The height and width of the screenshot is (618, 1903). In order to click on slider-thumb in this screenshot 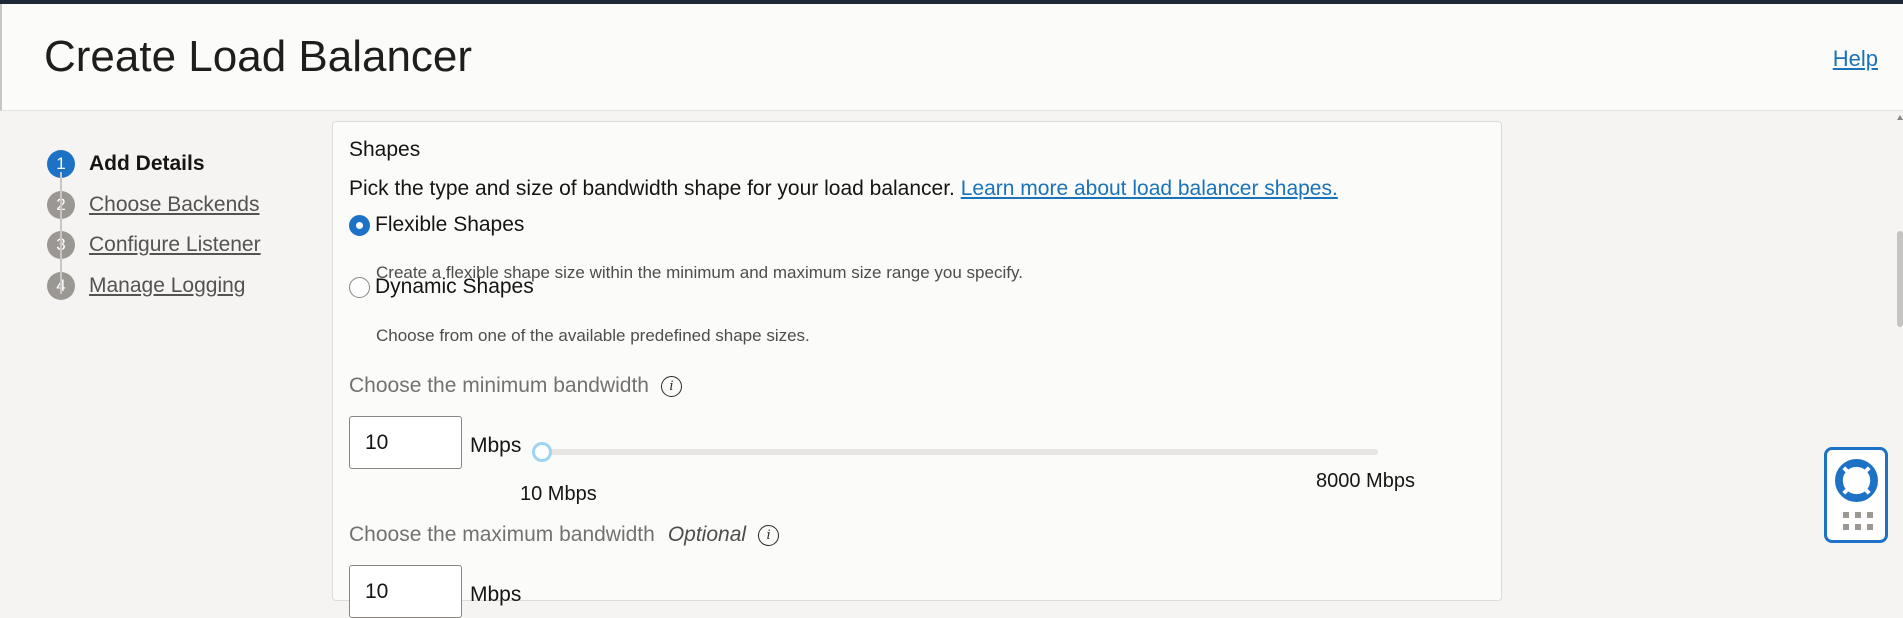, I will do `click(542, 452)`.